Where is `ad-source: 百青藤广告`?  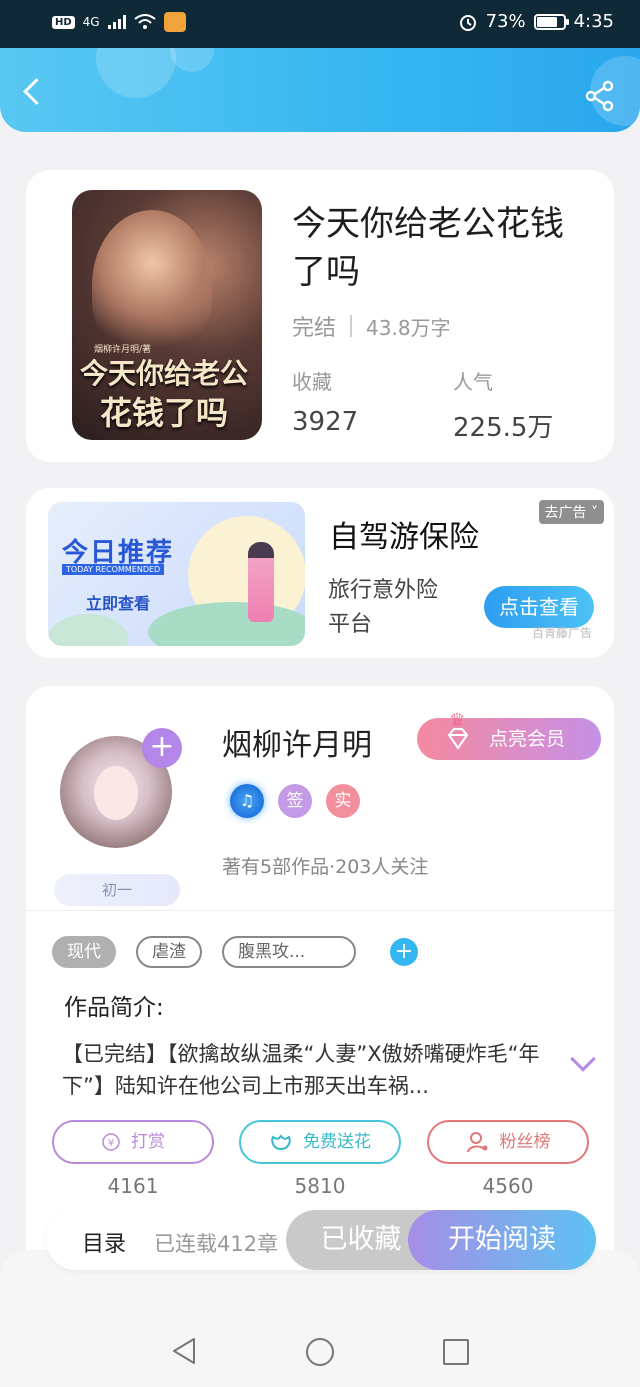 ad-source: 百青藤广告 is located at coordinates (562, 633).